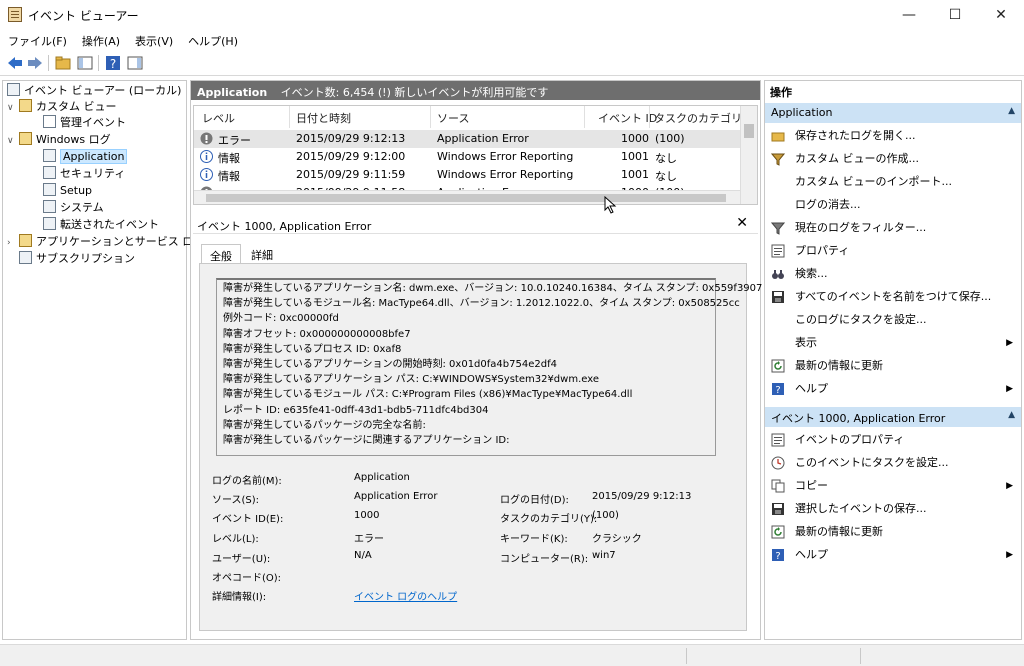 The image size is (1024, 666). I want to click on maximize-button: ☐, so click(955, 15).